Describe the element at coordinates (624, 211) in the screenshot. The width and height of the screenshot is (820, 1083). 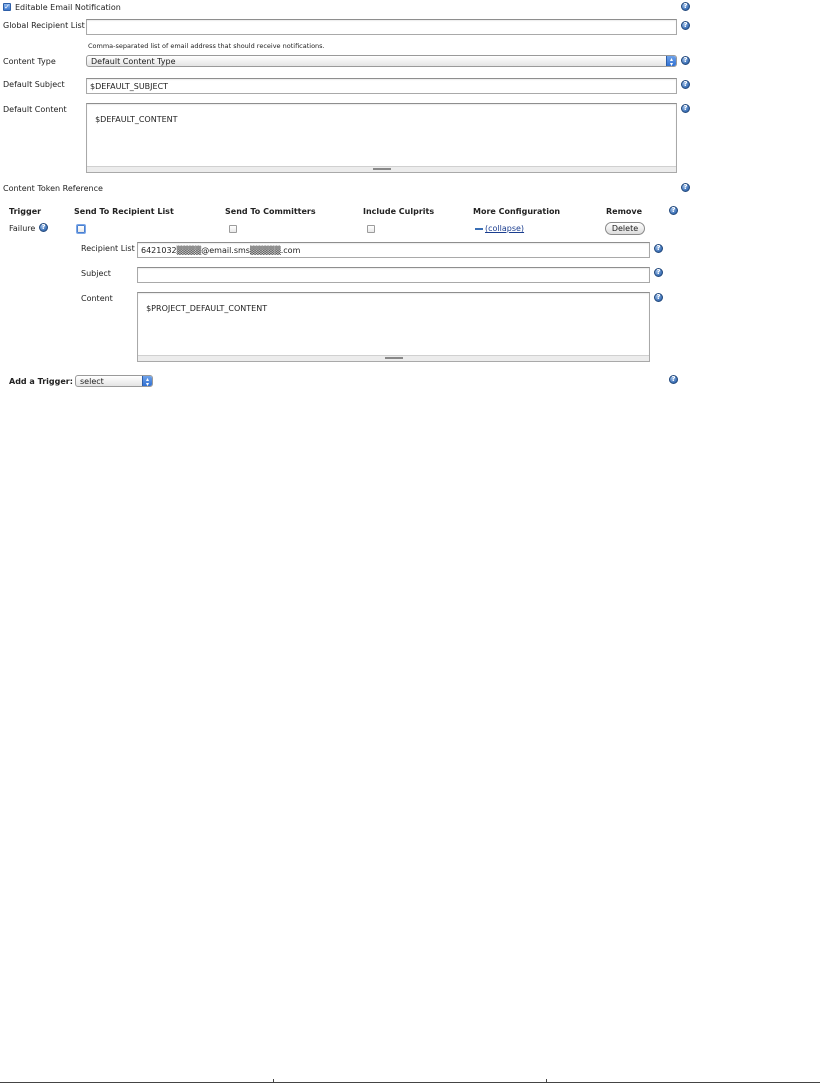
I see `header-remove: Remove` at that location.